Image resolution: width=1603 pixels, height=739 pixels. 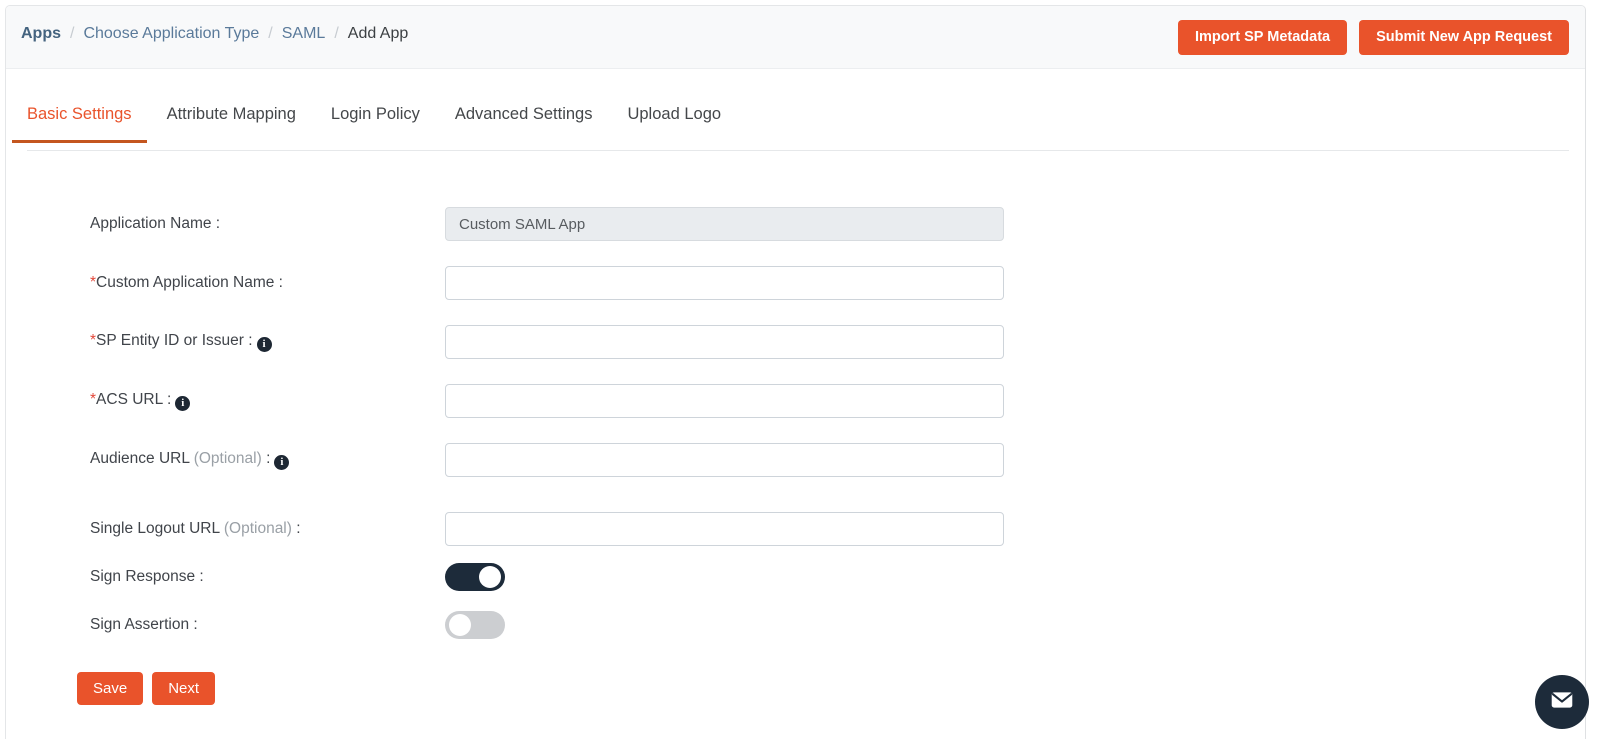 I want to click on chat-support-button, so click(x=1562, y=702).